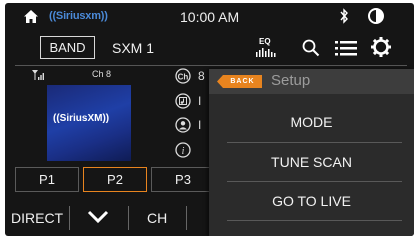 This screenshot has width=419, height=242. What do you see at coordinates (67, 47) in the screenshot?
I see `band-button: BAND` at bounding box center [67, 47].